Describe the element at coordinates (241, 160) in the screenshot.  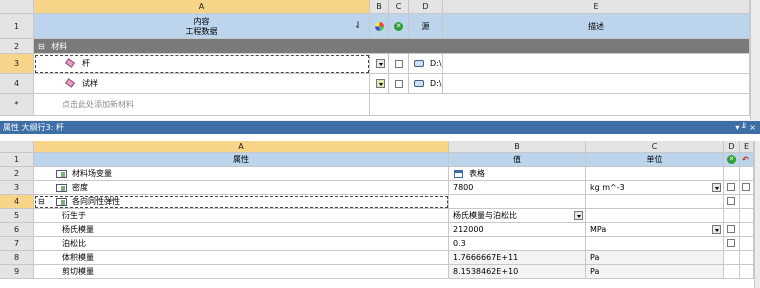
I see `property-header: 属性` at that location.